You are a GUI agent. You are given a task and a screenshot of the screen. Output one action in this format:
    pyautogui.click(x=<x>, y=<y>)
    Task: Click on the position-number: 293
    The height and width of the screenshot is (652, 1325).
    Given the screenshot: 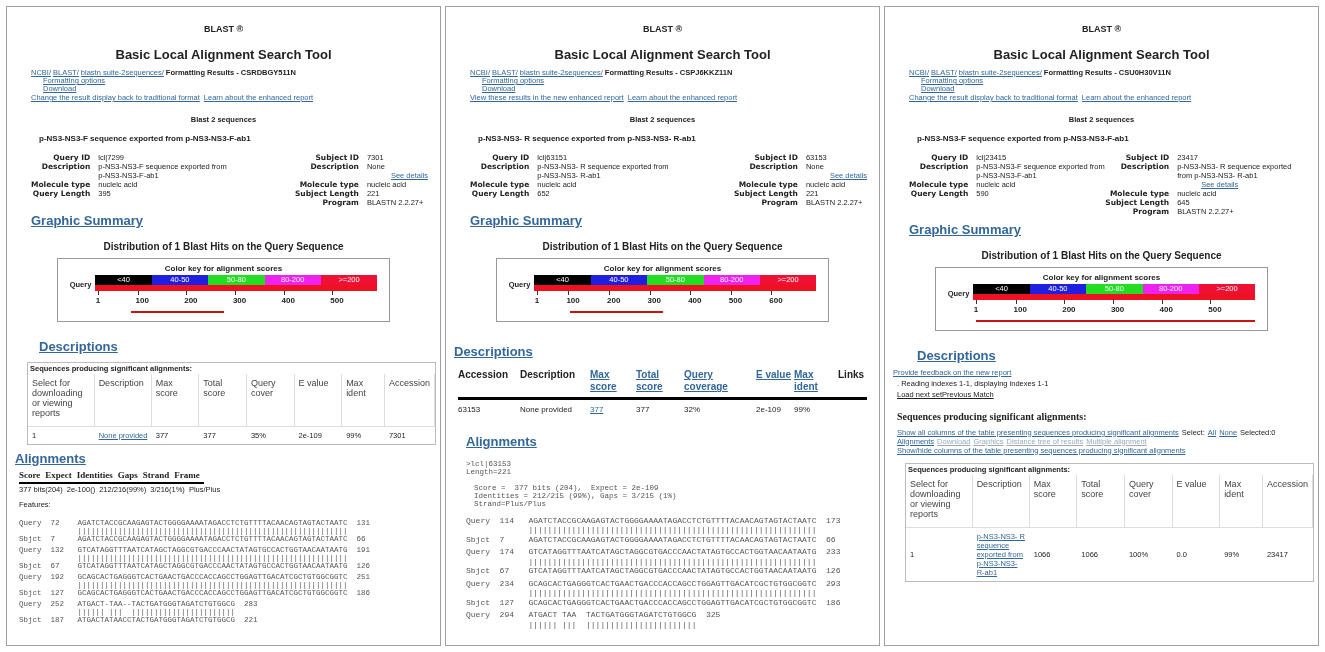 What is the action you would take?
    pyautogui.click(x=833, y=583)
    